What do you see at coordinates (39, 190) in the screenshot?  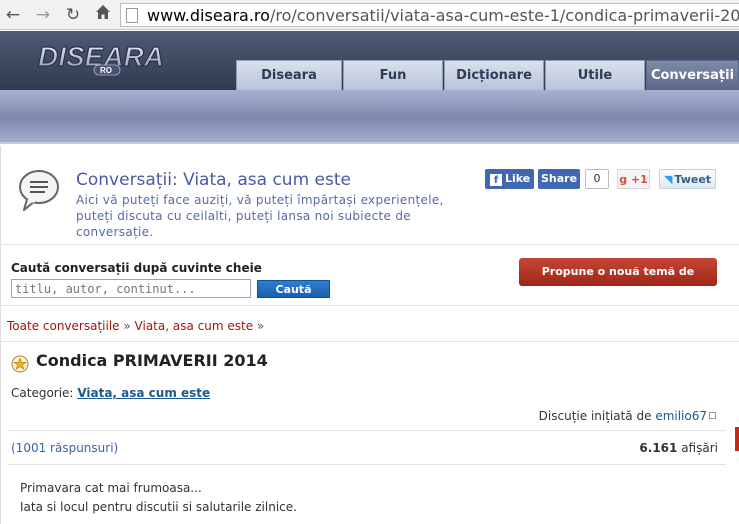 I see `speech-bubble-icon` at bounding box center [39, 190].